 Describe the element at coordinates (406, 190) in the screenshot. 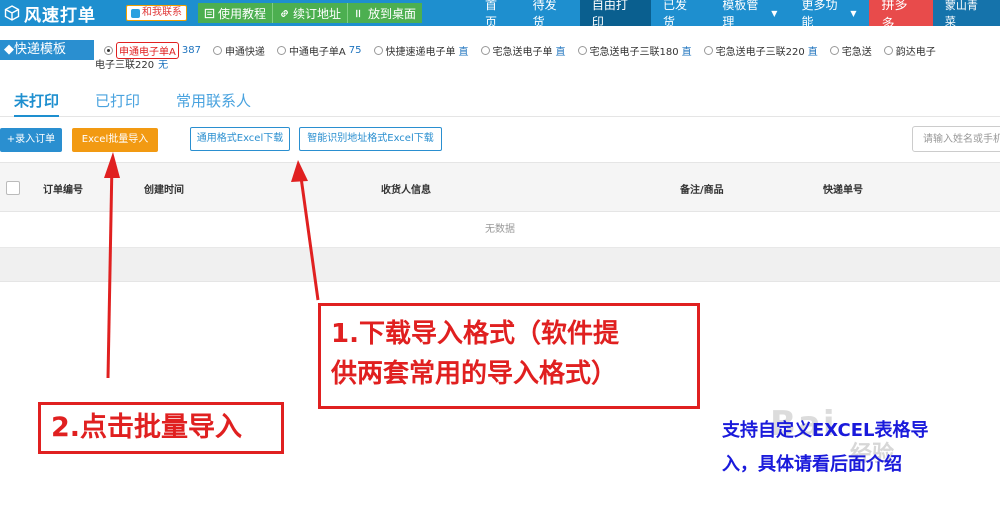

I see `column-recipient: 收货人信息` at that location.